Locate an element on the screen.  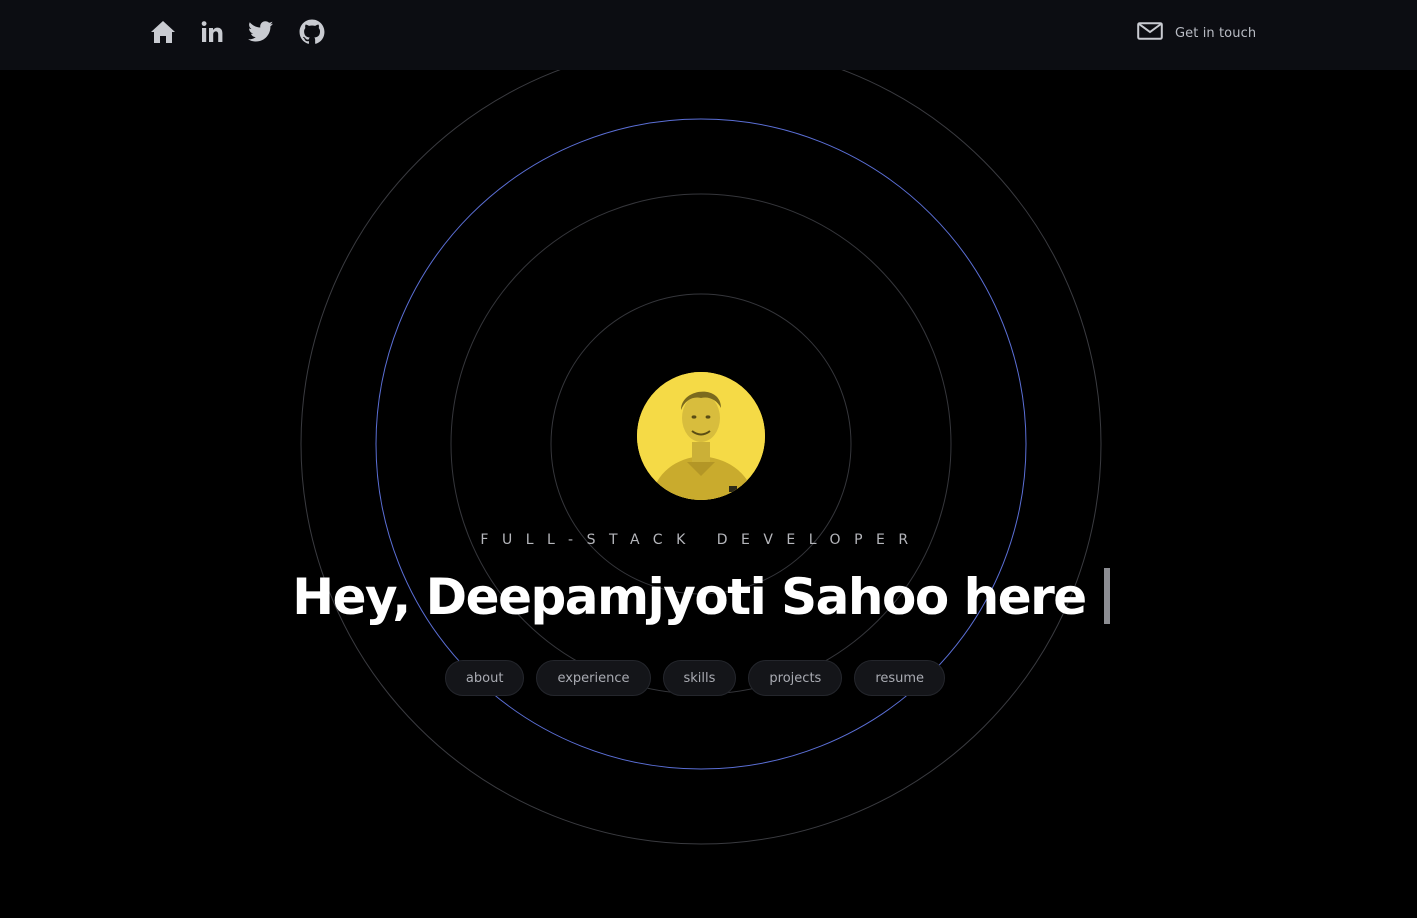
about-link: about is located at coordinates (484, 678).